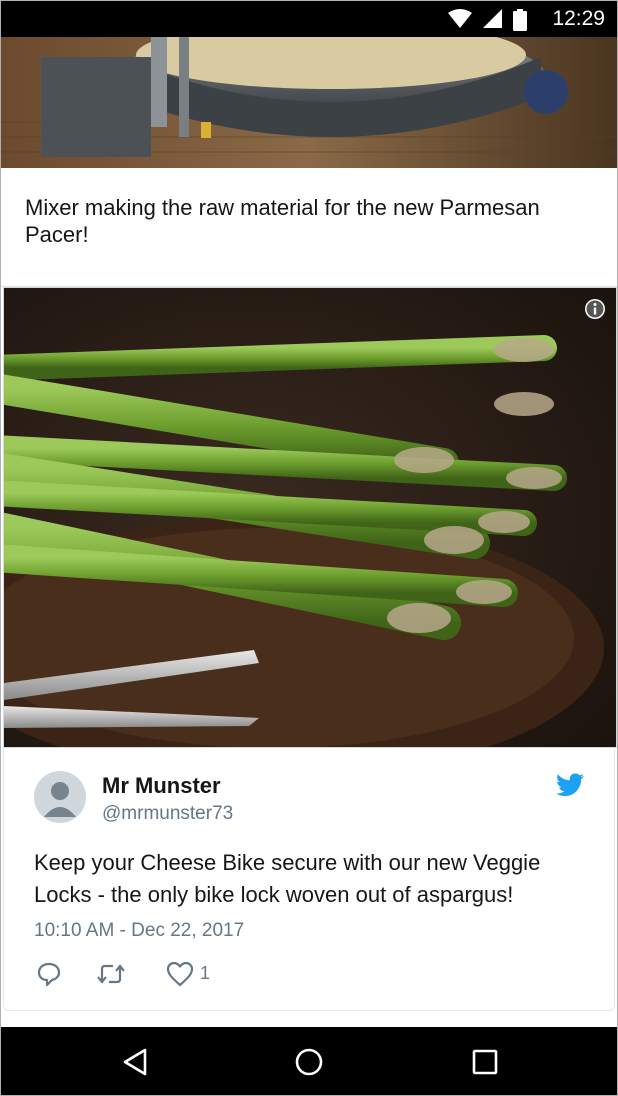 The image size is (618, 1096). I want to click on mixer-image, so click(309, 102).